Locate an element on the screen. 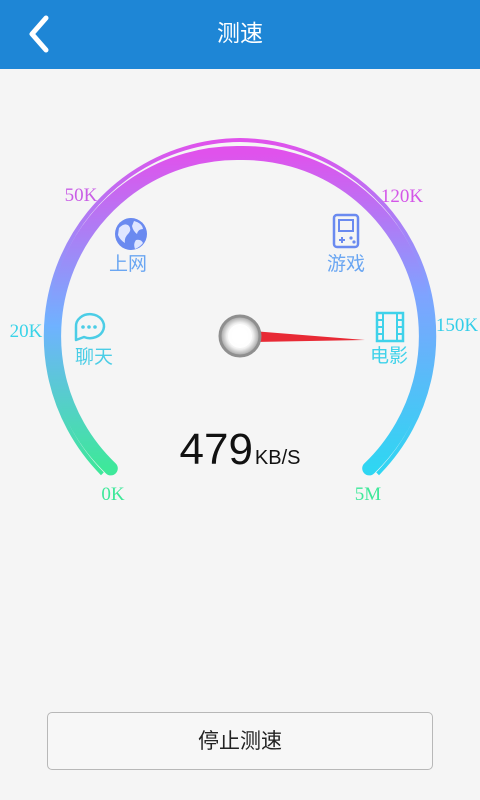 Image resolution: width=480 pixels, height=800 pixels. tick-50k: 50K is located at coordinates (81, 195).